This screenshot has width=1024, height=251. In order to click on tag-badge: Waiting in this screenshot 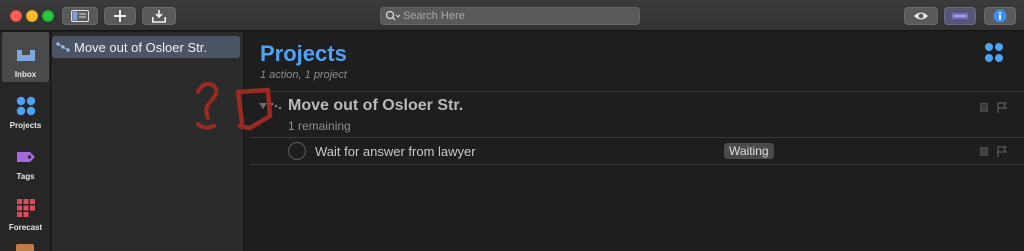, I will do `click(749, 151)`.